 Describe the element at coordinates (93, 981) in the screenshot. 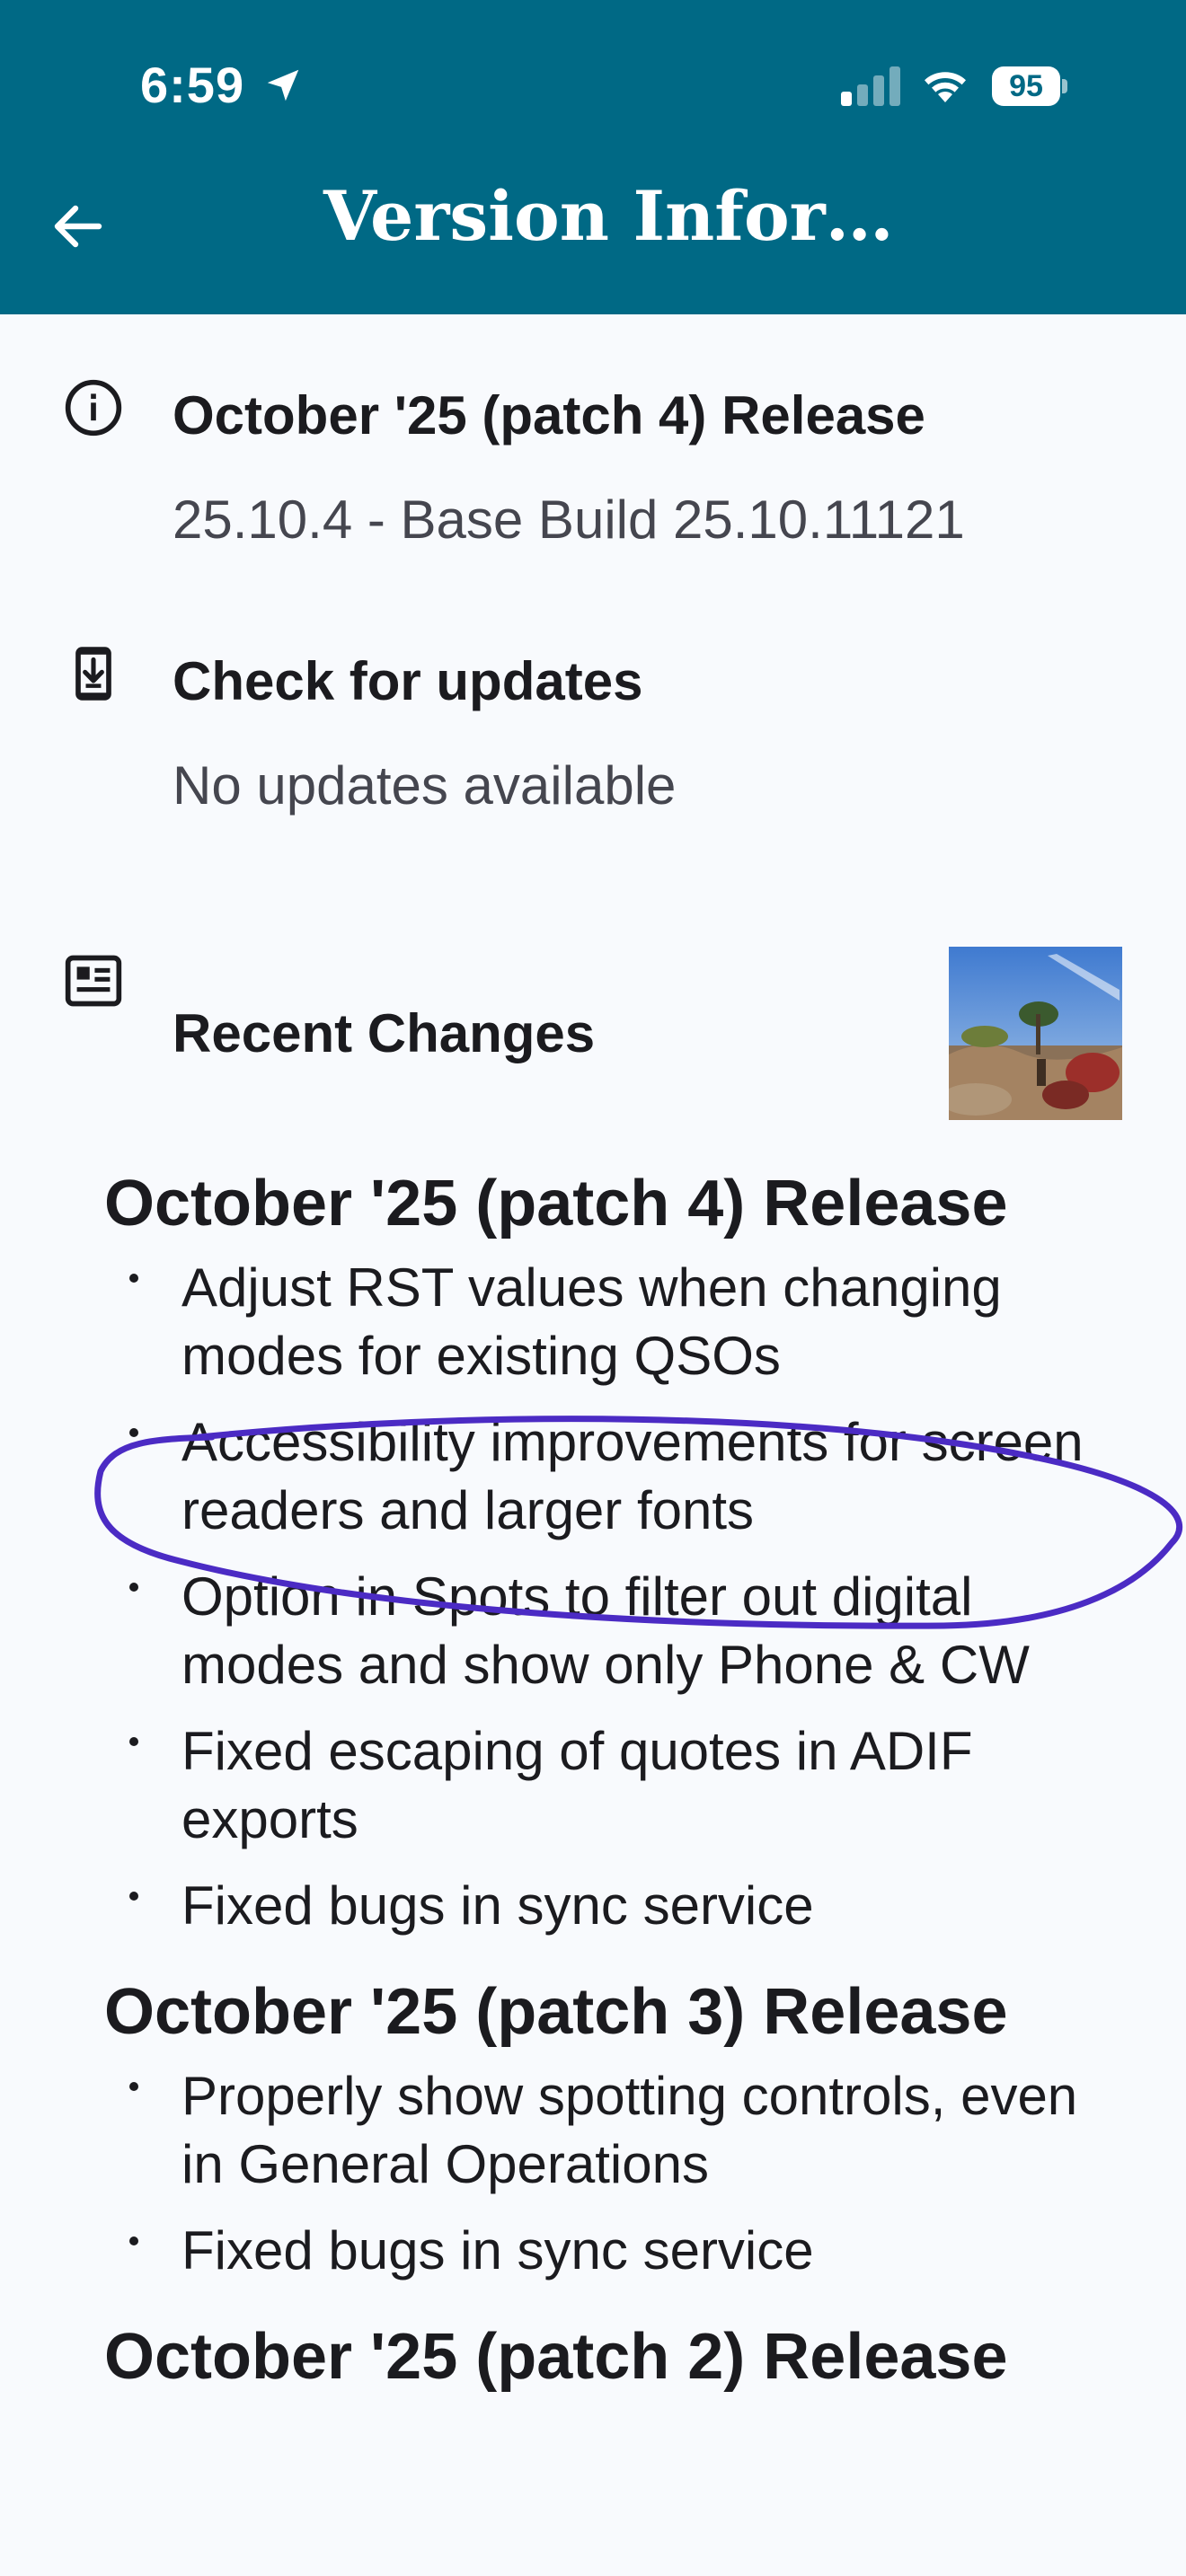

I see `newspaper-icon` at that location.